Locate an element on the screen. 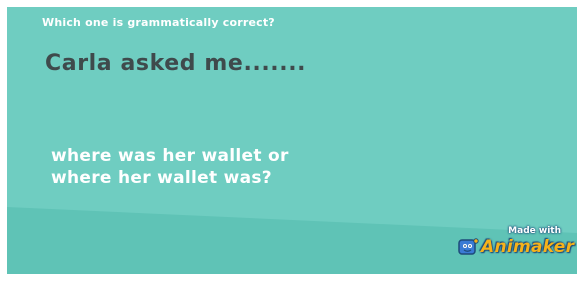  animaker-wordmark: Animaker is located at coordinates (528, 247).